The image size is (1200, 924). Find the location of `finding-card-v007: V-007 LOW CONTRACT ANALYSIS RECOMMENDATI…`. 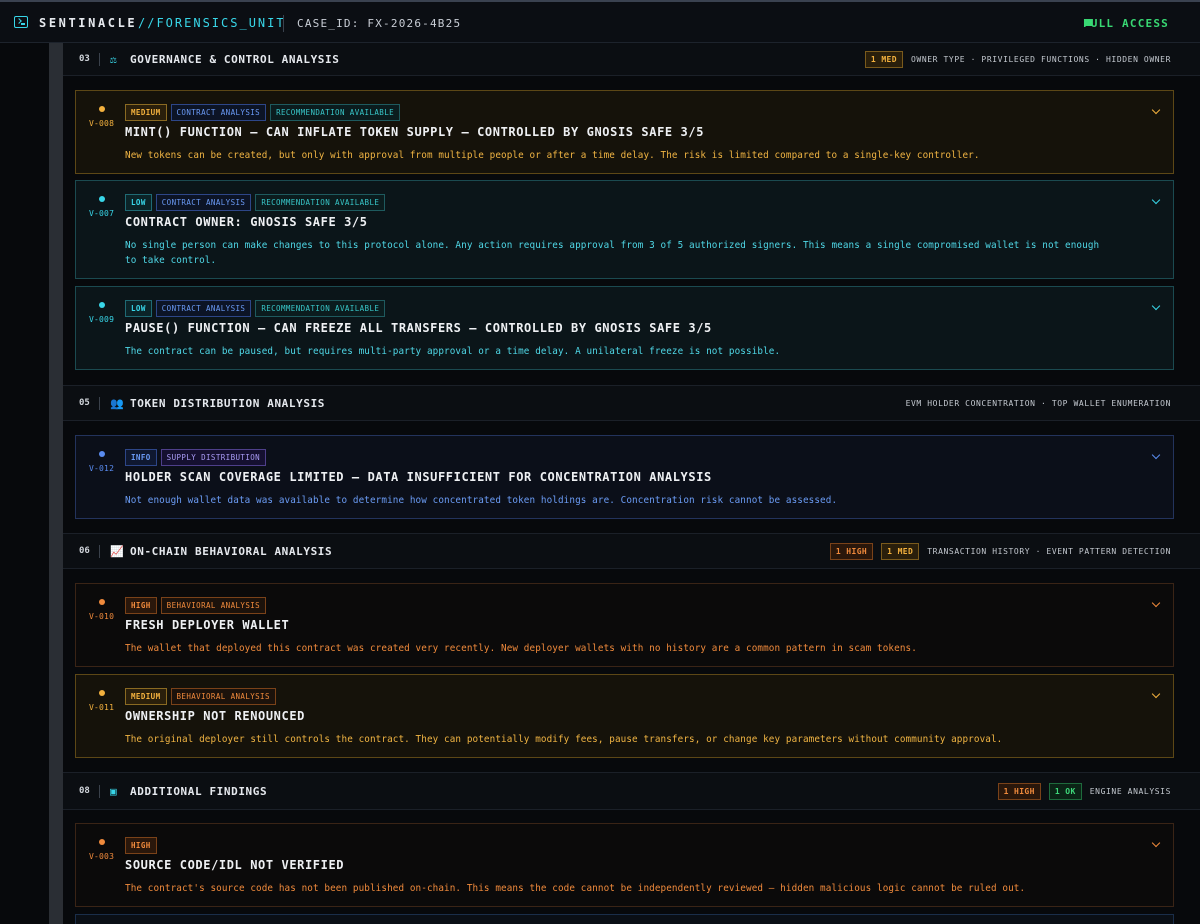

finding-card-v007: V-007 LOW CONTRACT ANALYSIS RECOMMENDATI… is located at coordinates (624, 229).